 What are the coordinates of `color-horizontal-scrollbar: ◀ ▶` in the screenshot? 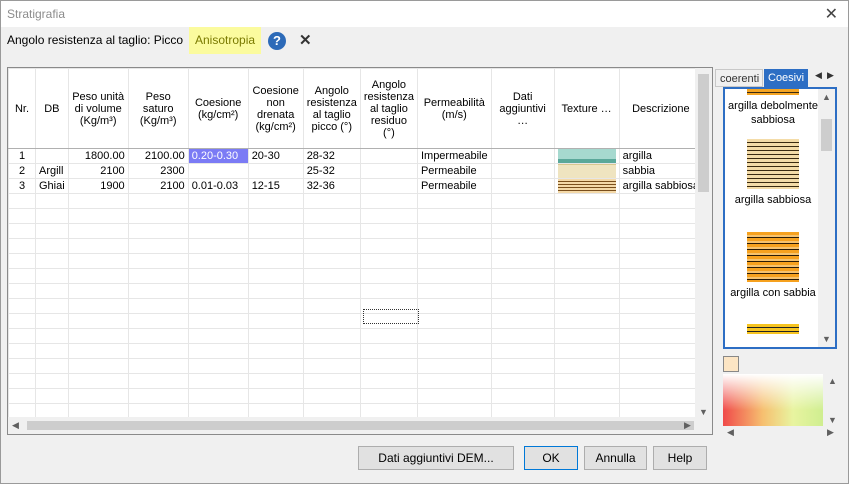 It's located at (781, 432).